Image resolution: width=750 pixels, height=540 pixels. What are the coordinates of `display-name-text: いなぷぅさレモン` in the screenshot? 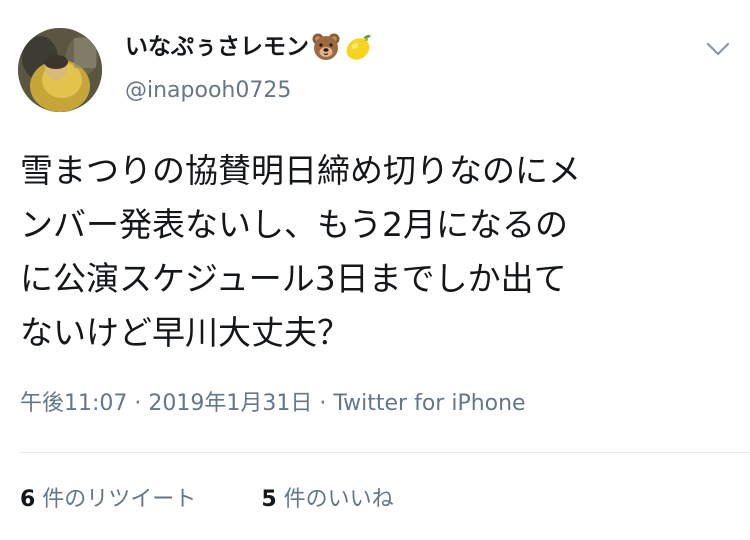 It's located at (217, 47).